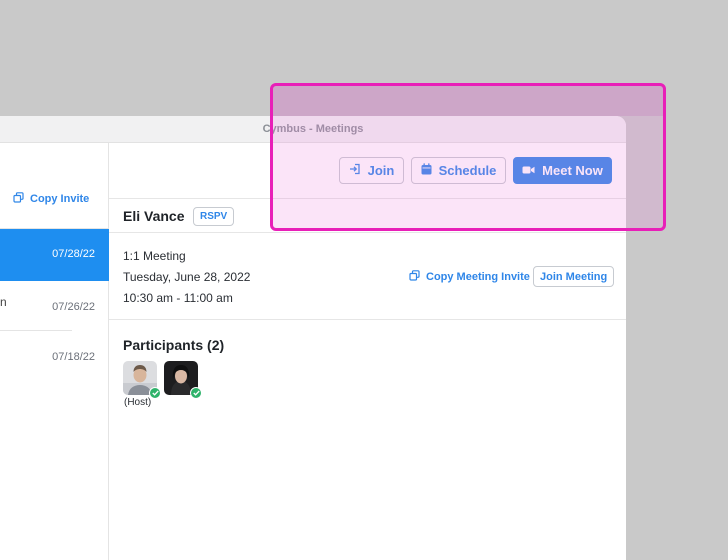  I want to click on meeting-date: 07/18/22, so click(73, 357).